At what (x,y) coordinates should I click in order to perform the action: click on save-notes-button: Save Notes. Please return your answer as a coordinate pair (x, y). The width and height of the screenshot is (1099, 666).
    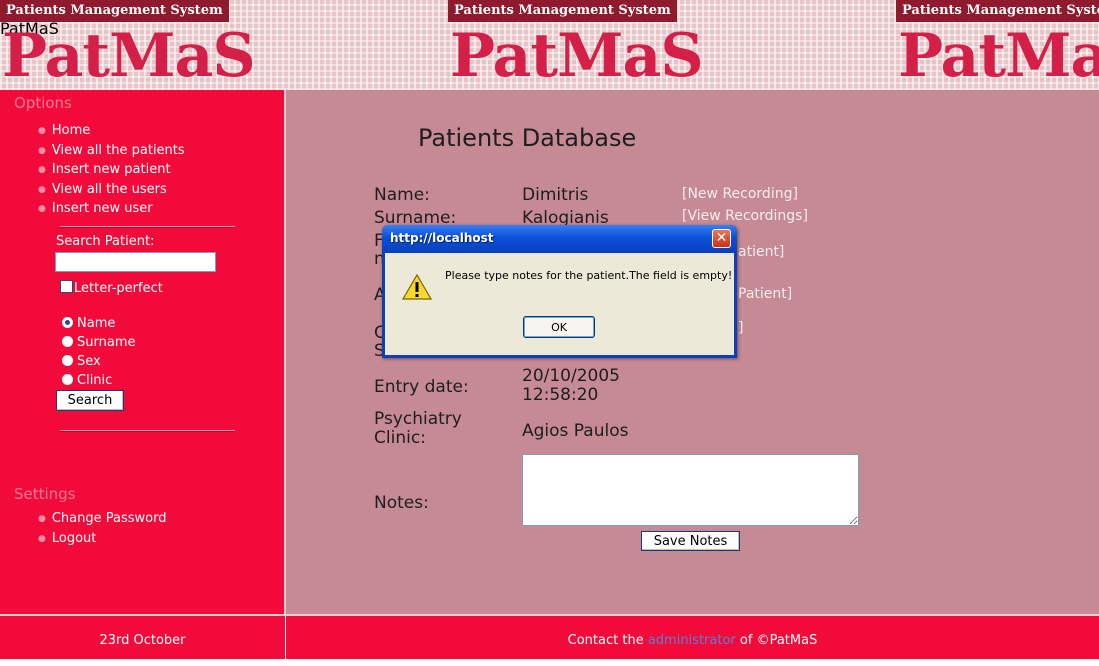
    Looking at the image, I should click on (690, 541).